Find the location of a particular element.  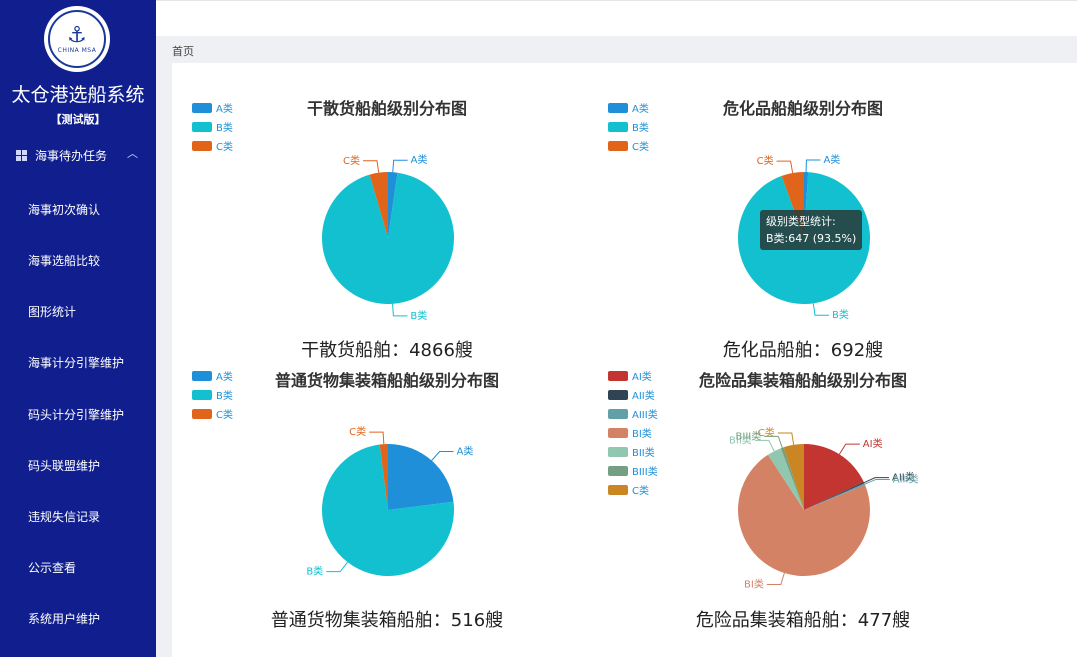

logo-emblem: ⚓ CHINA MSA is located at coordinates (77, 39).